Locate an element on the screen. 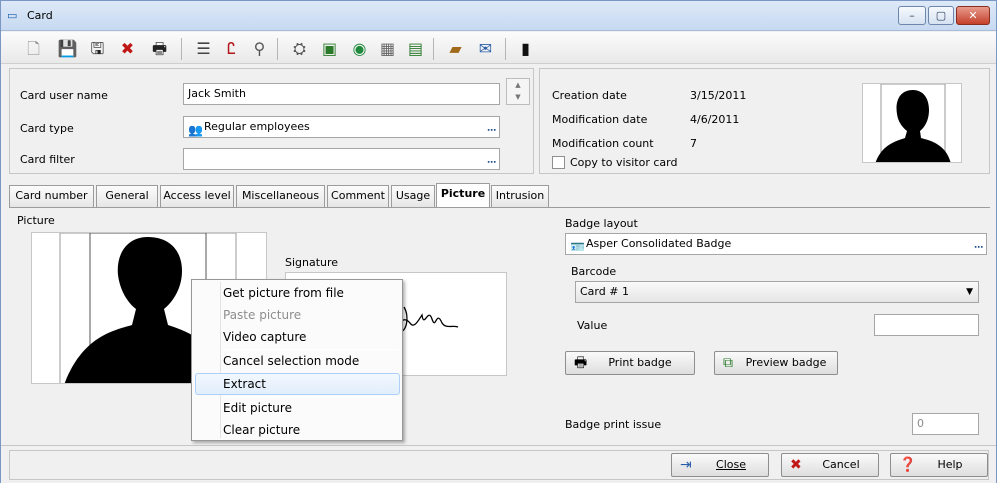 The width and height of the screenshot is (997, 483). menu-get-picture-from-file: Get picture from file is located at coordinates (283, 293).